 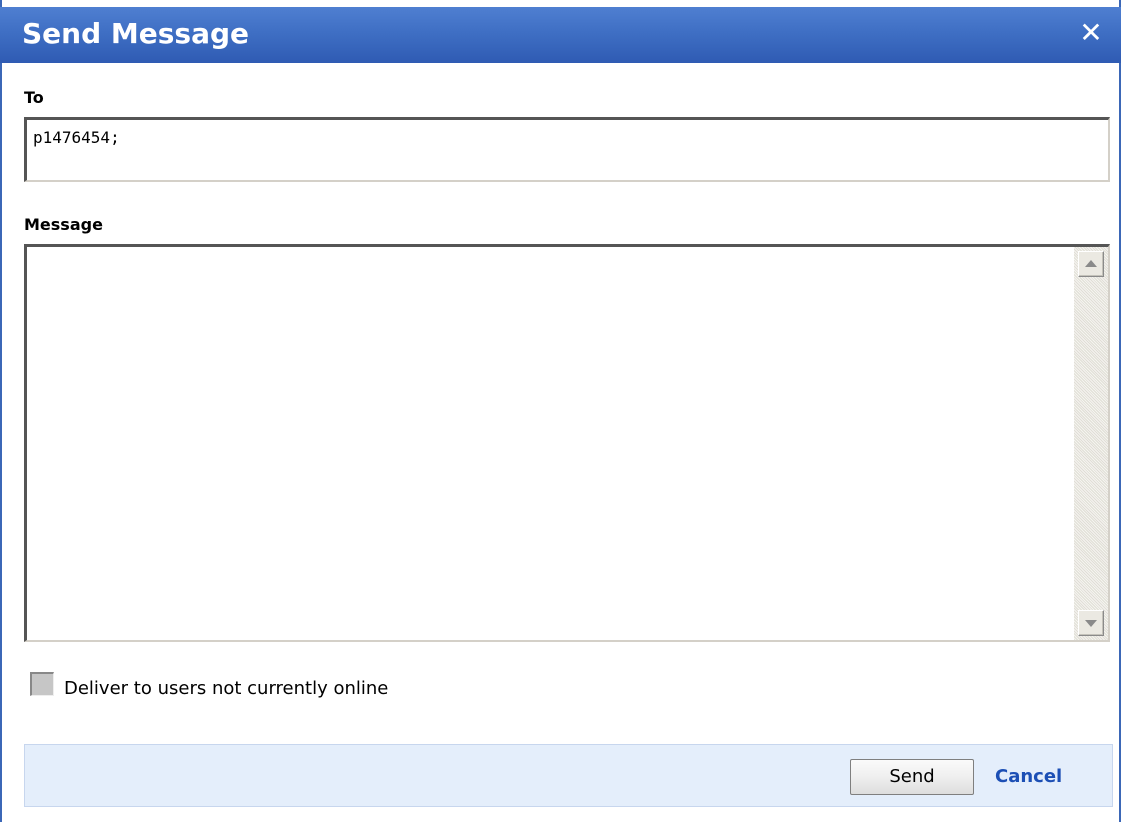 I want to click on cancel-link: Cancel, so click(x=1028, y=776).